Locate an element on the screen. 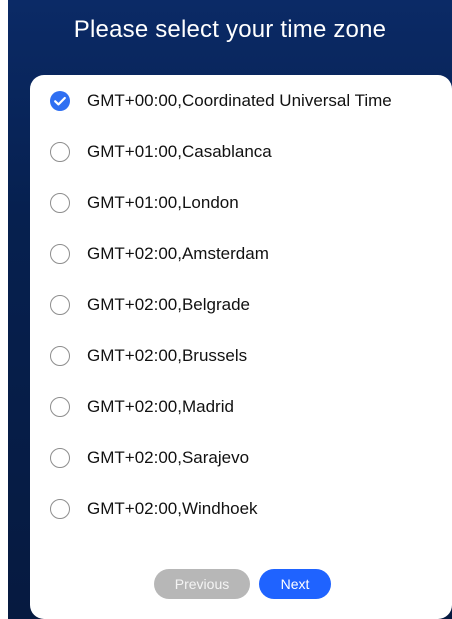  timezone-option: GMT+01:00,Casablanca is located at coordinates (241, 151).